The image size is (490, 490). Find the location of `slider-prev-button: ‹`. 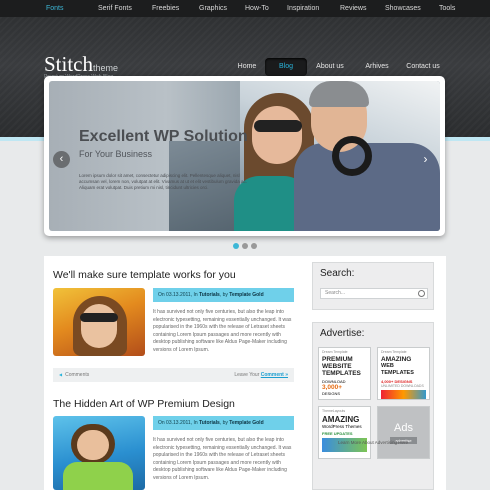

slider-prev-button: ‹ is located at coordinates (61, 159).